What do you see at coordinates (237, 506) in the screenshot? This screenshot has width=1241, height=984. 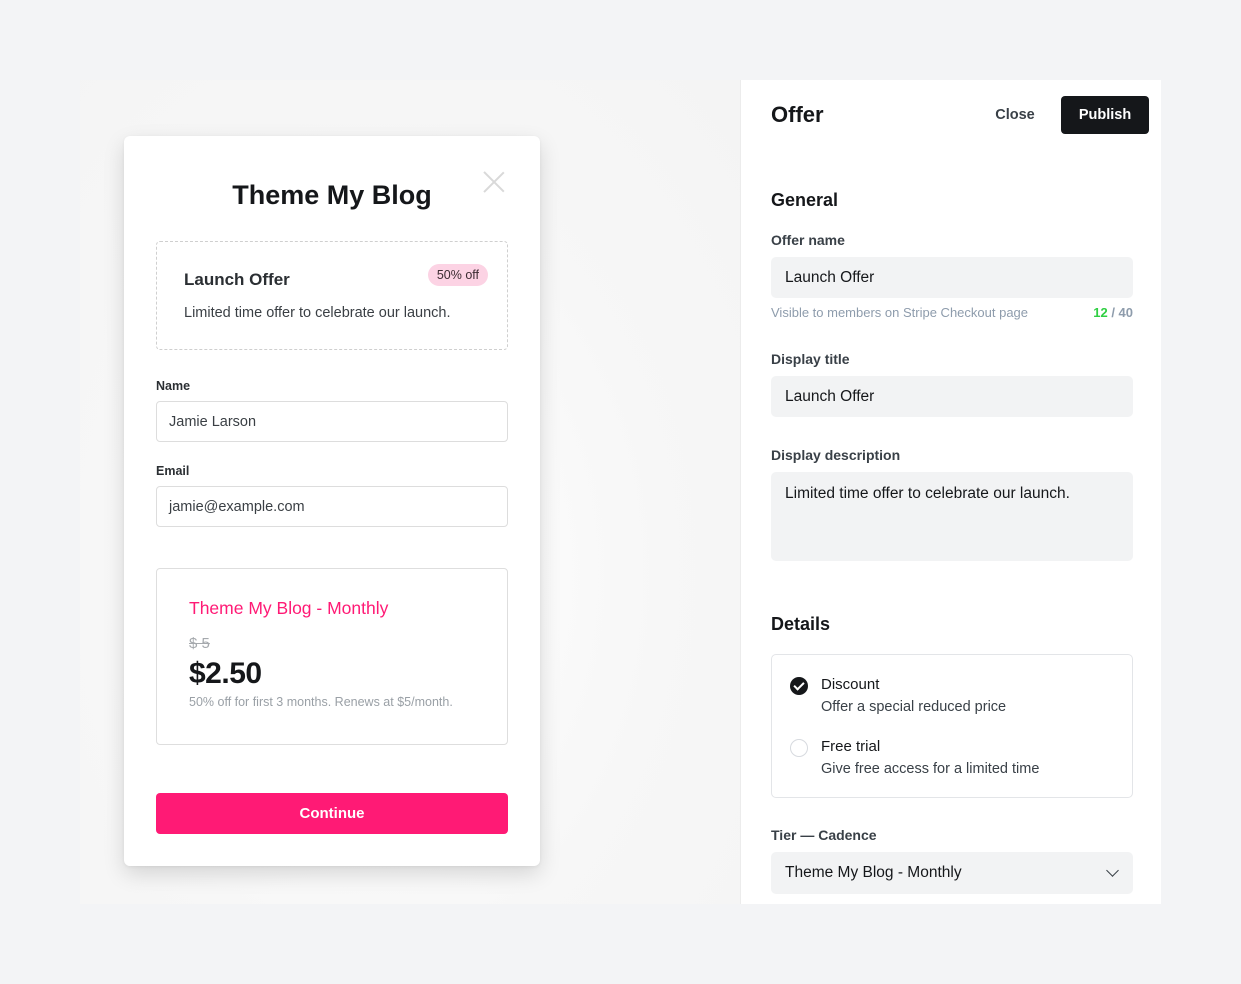 I see `email-input-value: jamie@example.com` at bounding box center [237, 506].